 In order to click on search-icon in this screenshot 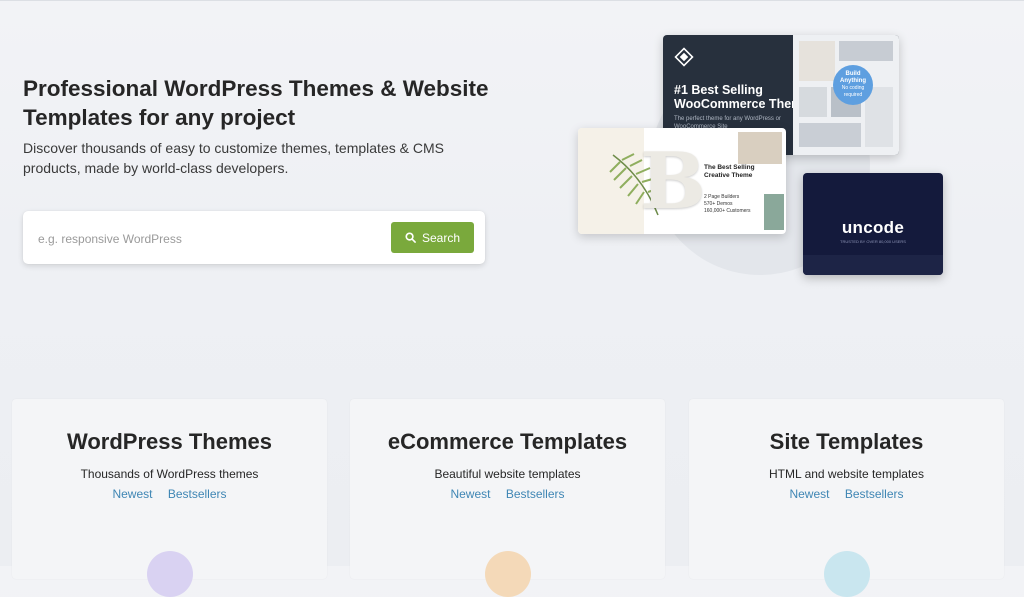, I will do `click(410, 237)`.